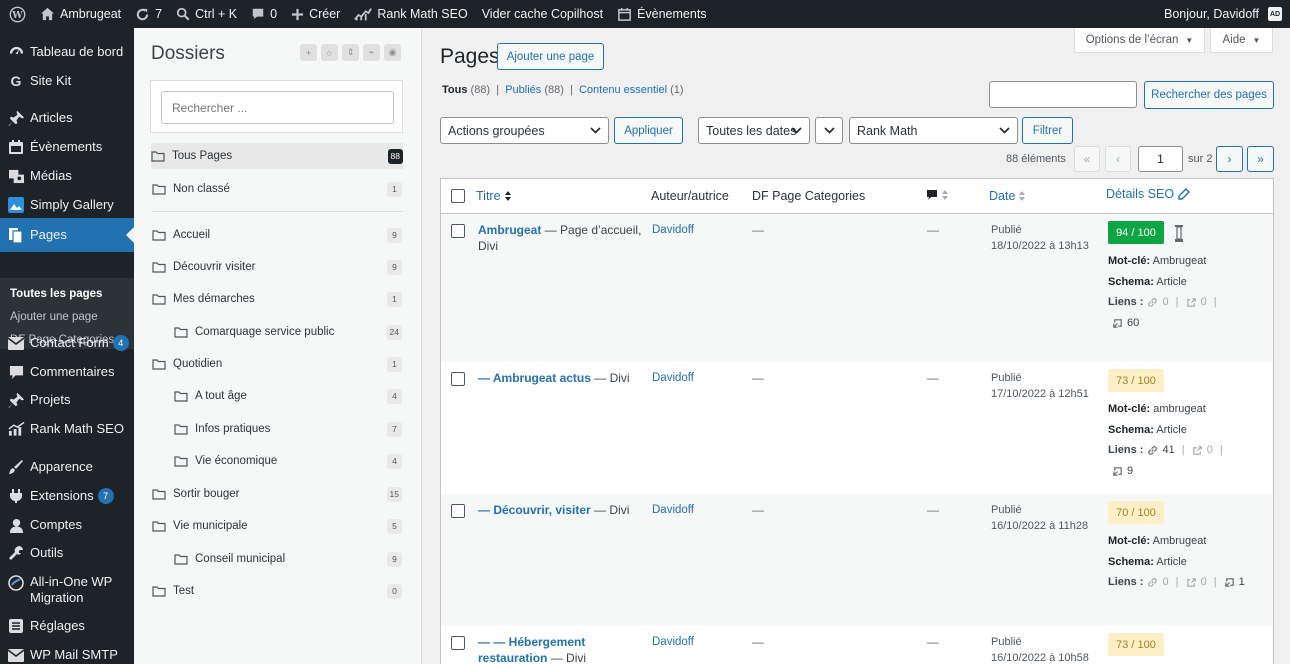 The image size is (1290, 664). Describe the element at coordinates (277, 364) in the screenshot. I see `folder-quotidien: Quotidien 1` at that location.